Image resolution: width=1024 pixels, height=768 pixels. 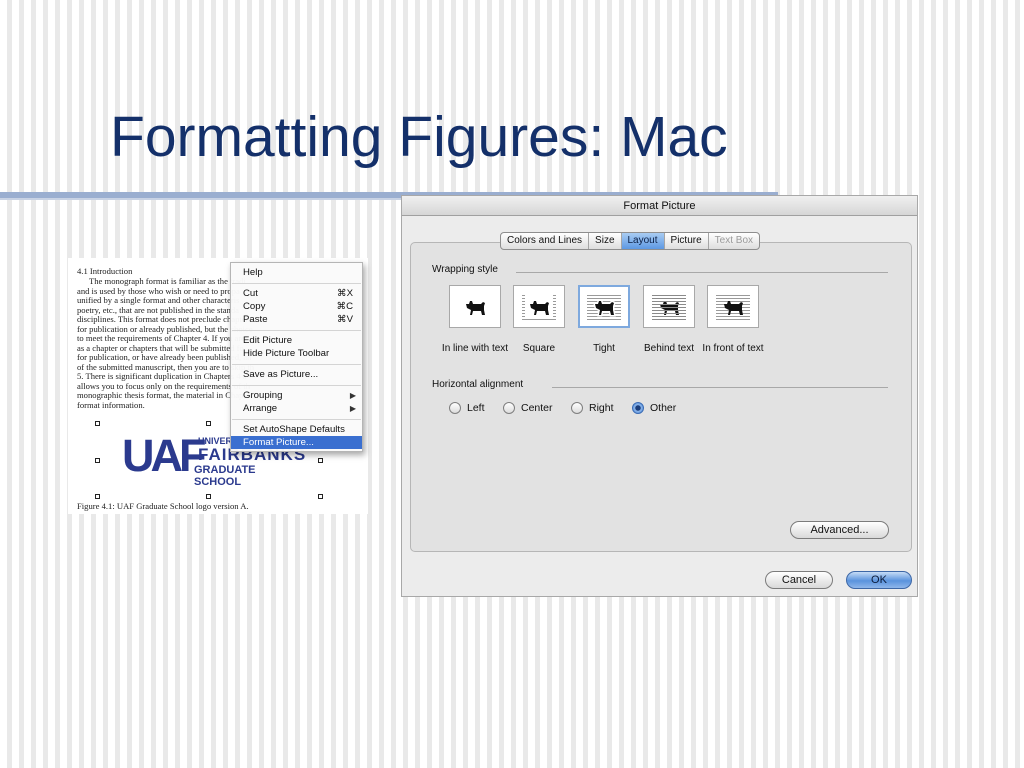 What do you see at coordinates (537, 408) in the screenshot?
I see `radio-label-center: Center` at bounding box center [537, 408].